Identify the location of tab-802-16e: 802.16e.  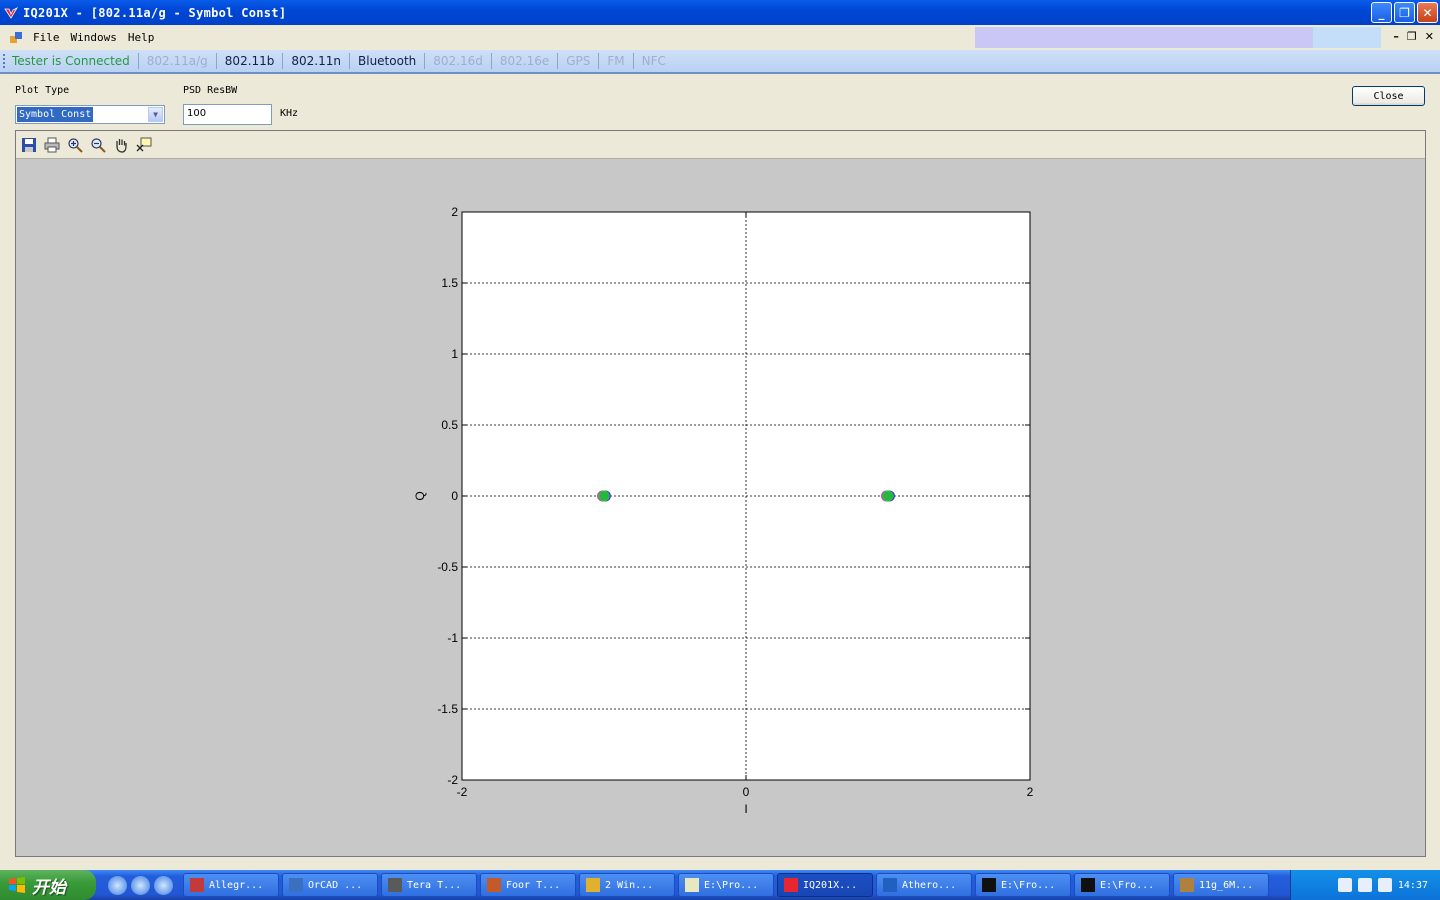
(525, 61).